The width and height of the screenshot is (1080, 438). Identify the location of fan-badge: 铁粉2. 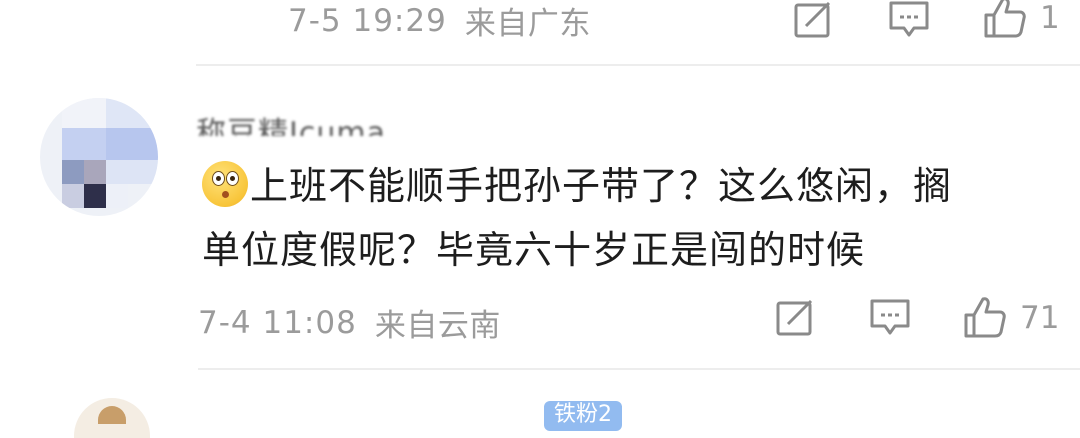
(583, 416).